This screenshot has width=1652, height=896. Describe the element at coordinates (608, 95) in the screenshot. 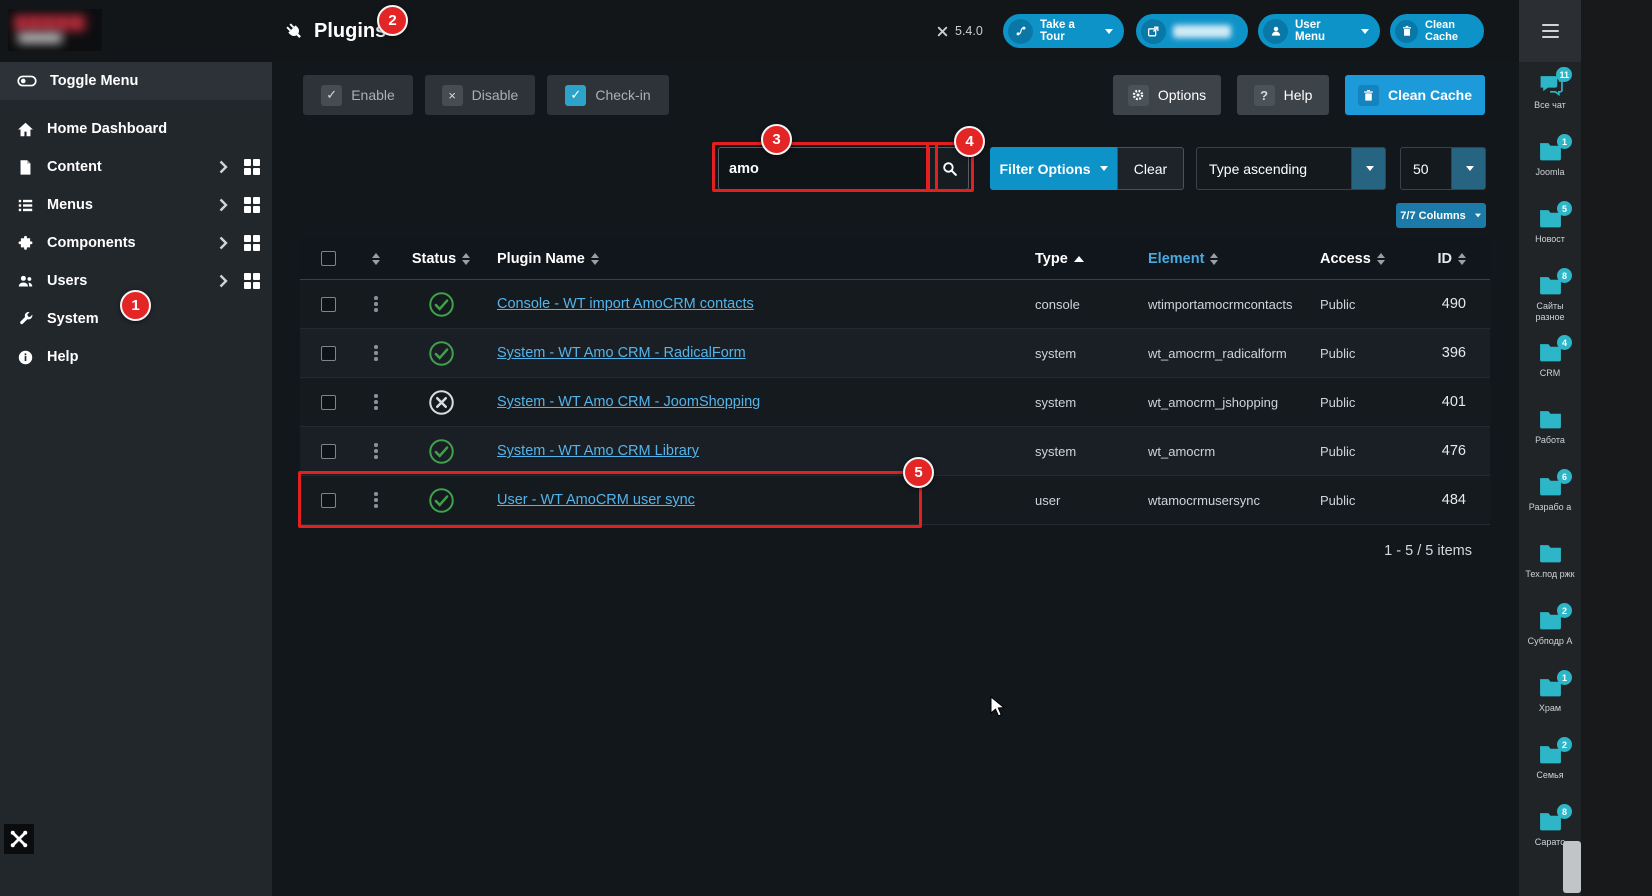

I see `checkin-button: ✓ Check-in` at that location.